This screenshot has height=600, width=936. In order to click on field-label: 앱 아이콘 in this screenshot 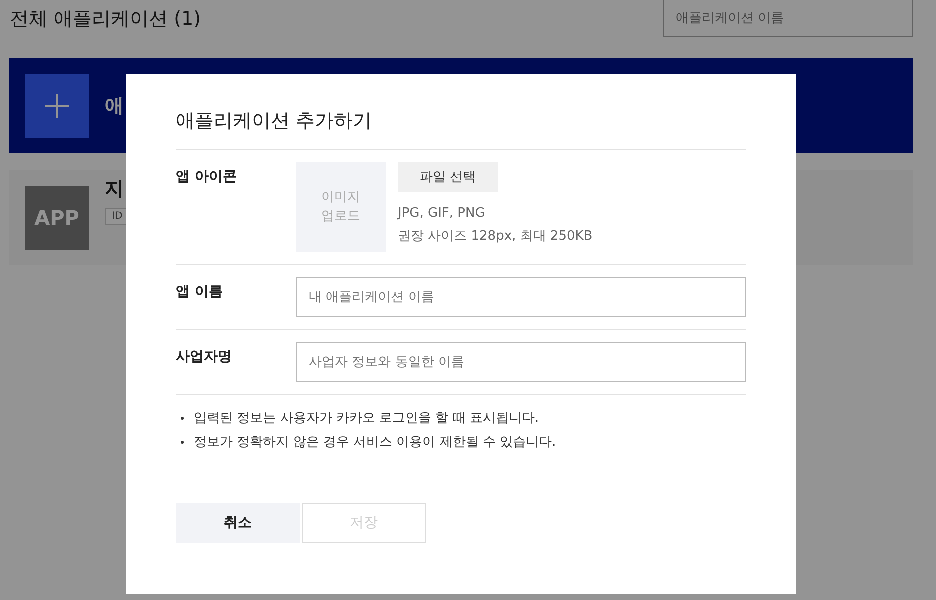, I will do `click(207, 177)`.